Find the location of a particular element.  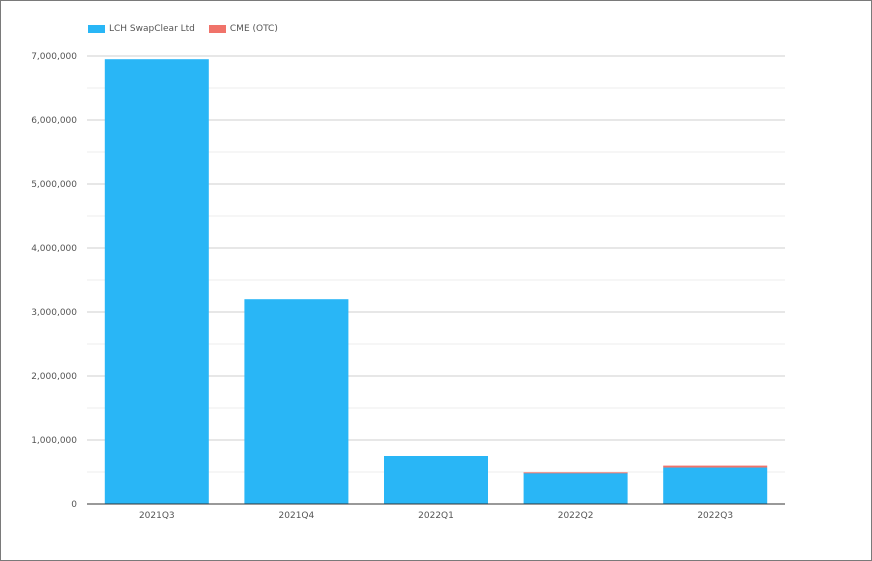

y-tick-label: 1,000,000 is located at coordinates (54, 441).